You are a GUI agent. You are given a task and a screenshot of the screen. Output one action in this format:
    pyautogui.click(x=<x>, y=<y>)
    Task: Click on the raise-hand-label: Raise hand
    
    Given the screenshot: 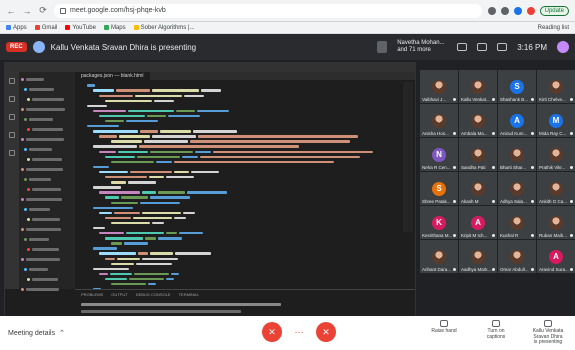 What is the action you would take?
    pyautogui.click(x=444, y=331)
    